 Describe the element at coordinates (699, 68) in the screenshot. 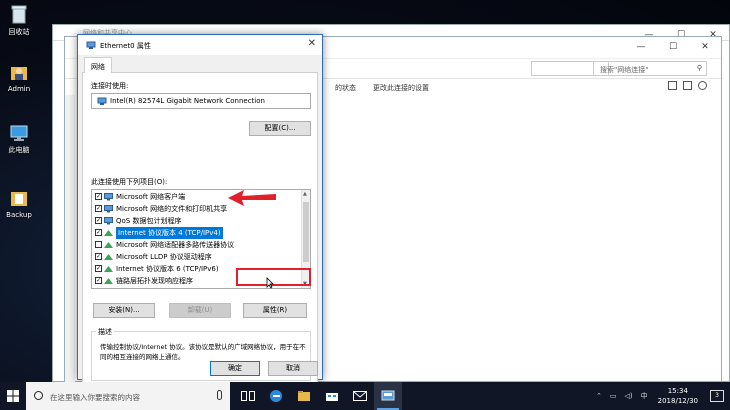

I see `search-icon: ⚲` at that location.